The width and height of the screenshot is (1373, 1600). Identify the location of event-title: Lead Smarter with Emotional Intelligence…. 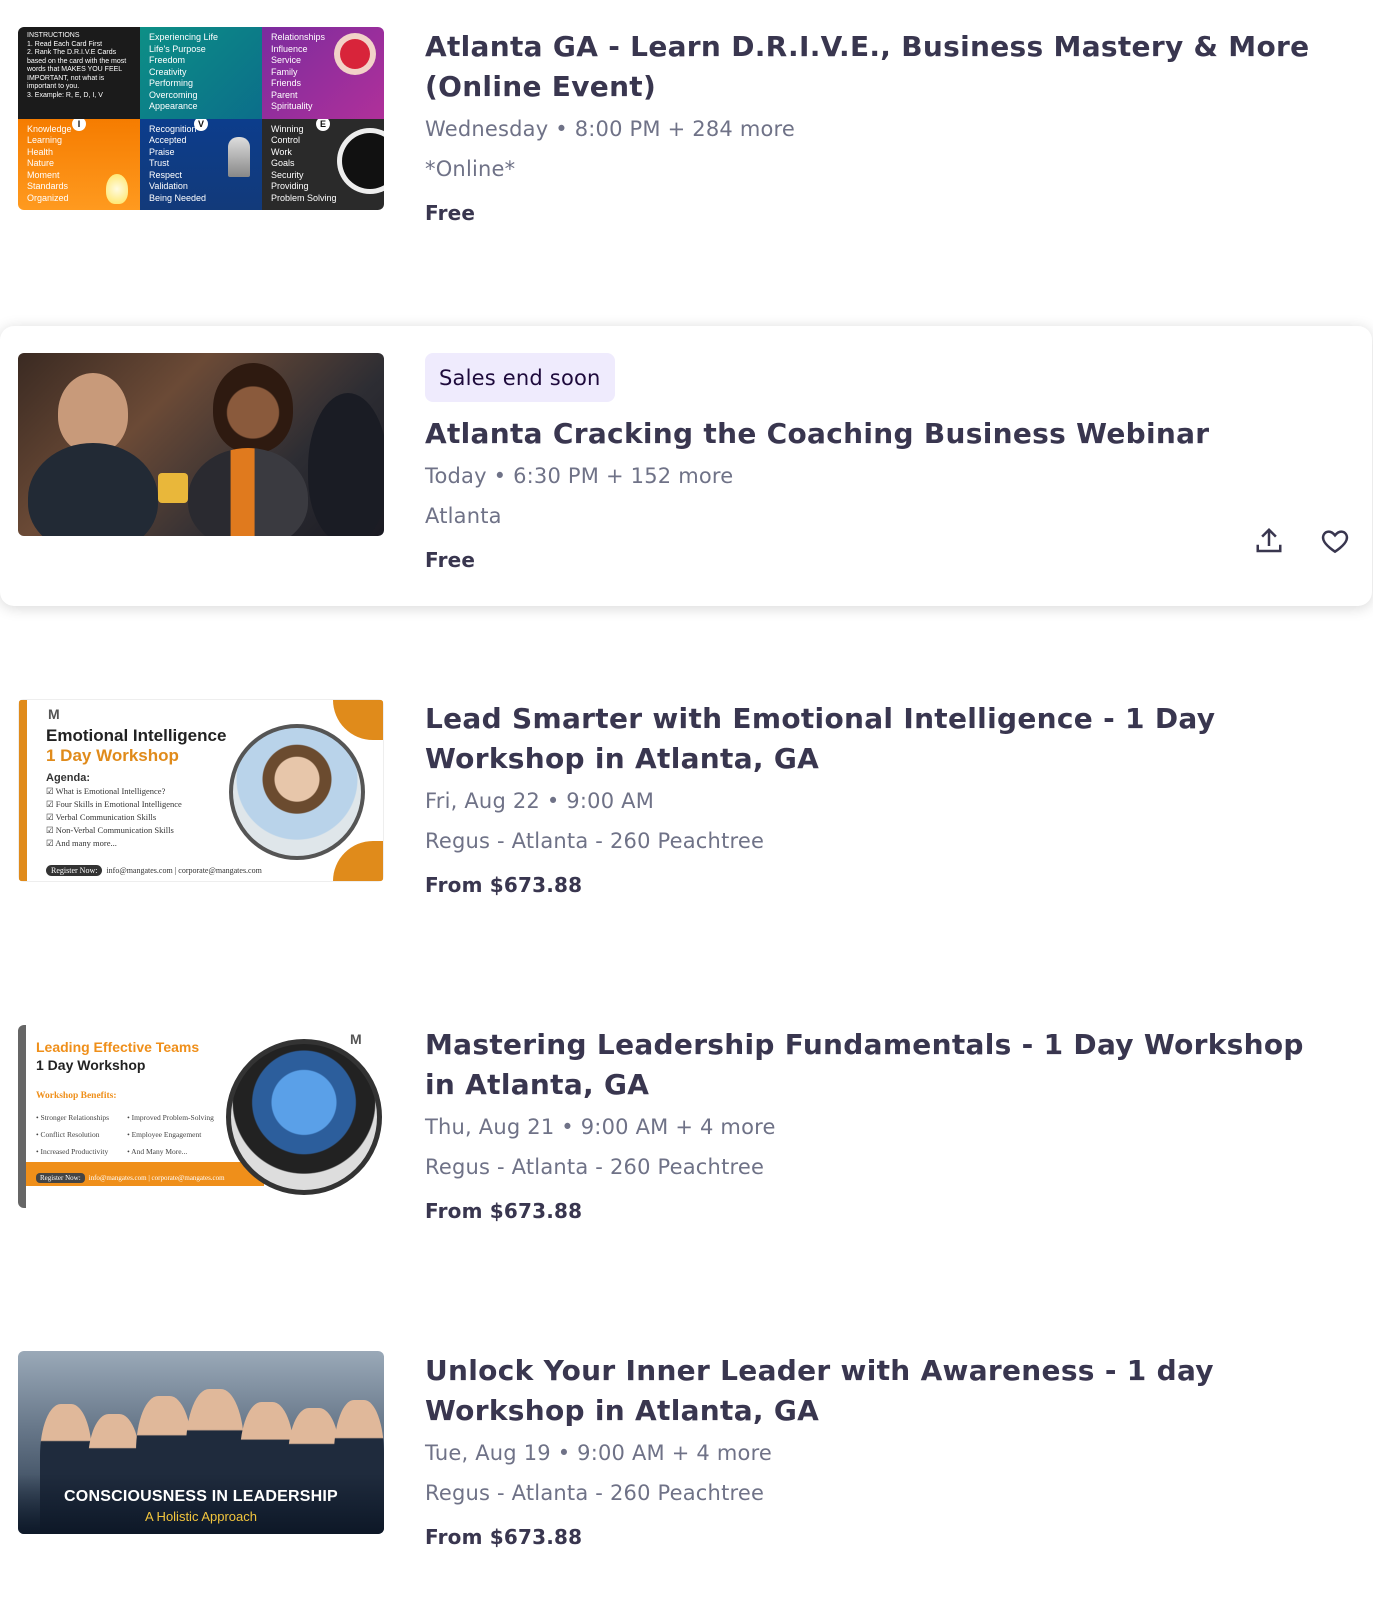
(884, 739).